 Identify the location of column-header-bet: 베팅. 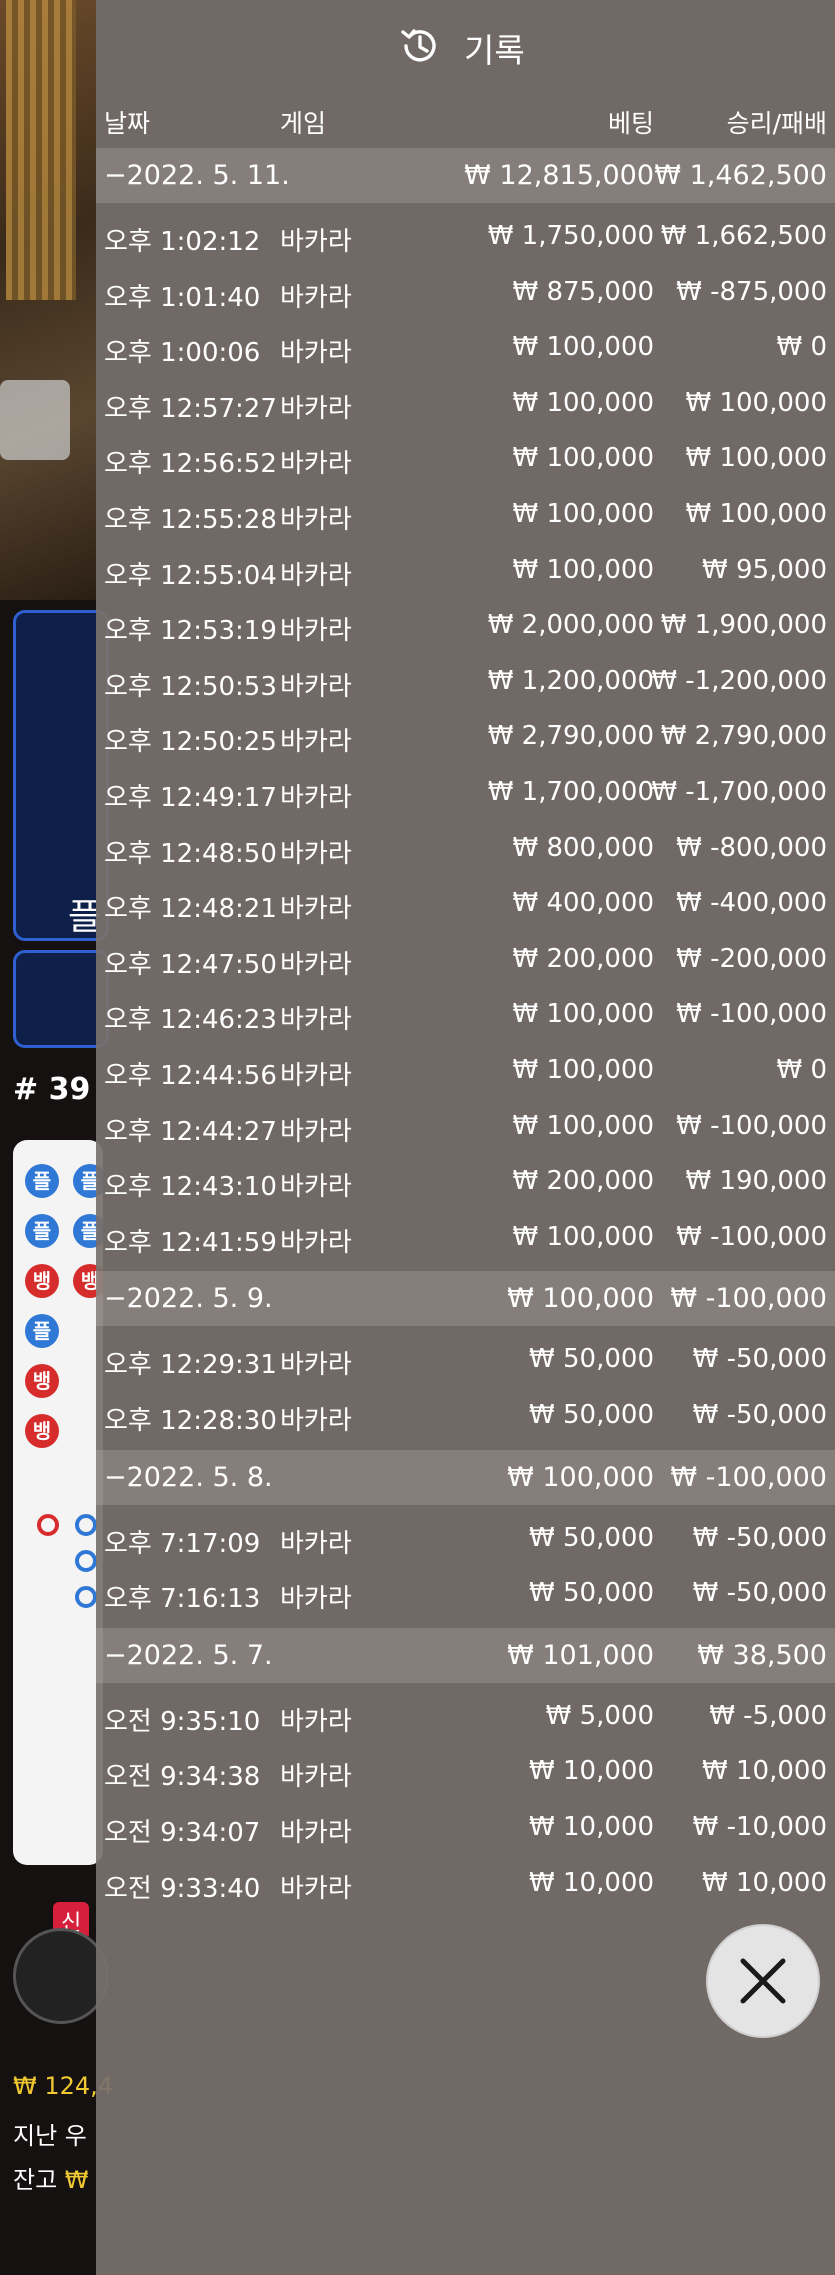
(630, 123).